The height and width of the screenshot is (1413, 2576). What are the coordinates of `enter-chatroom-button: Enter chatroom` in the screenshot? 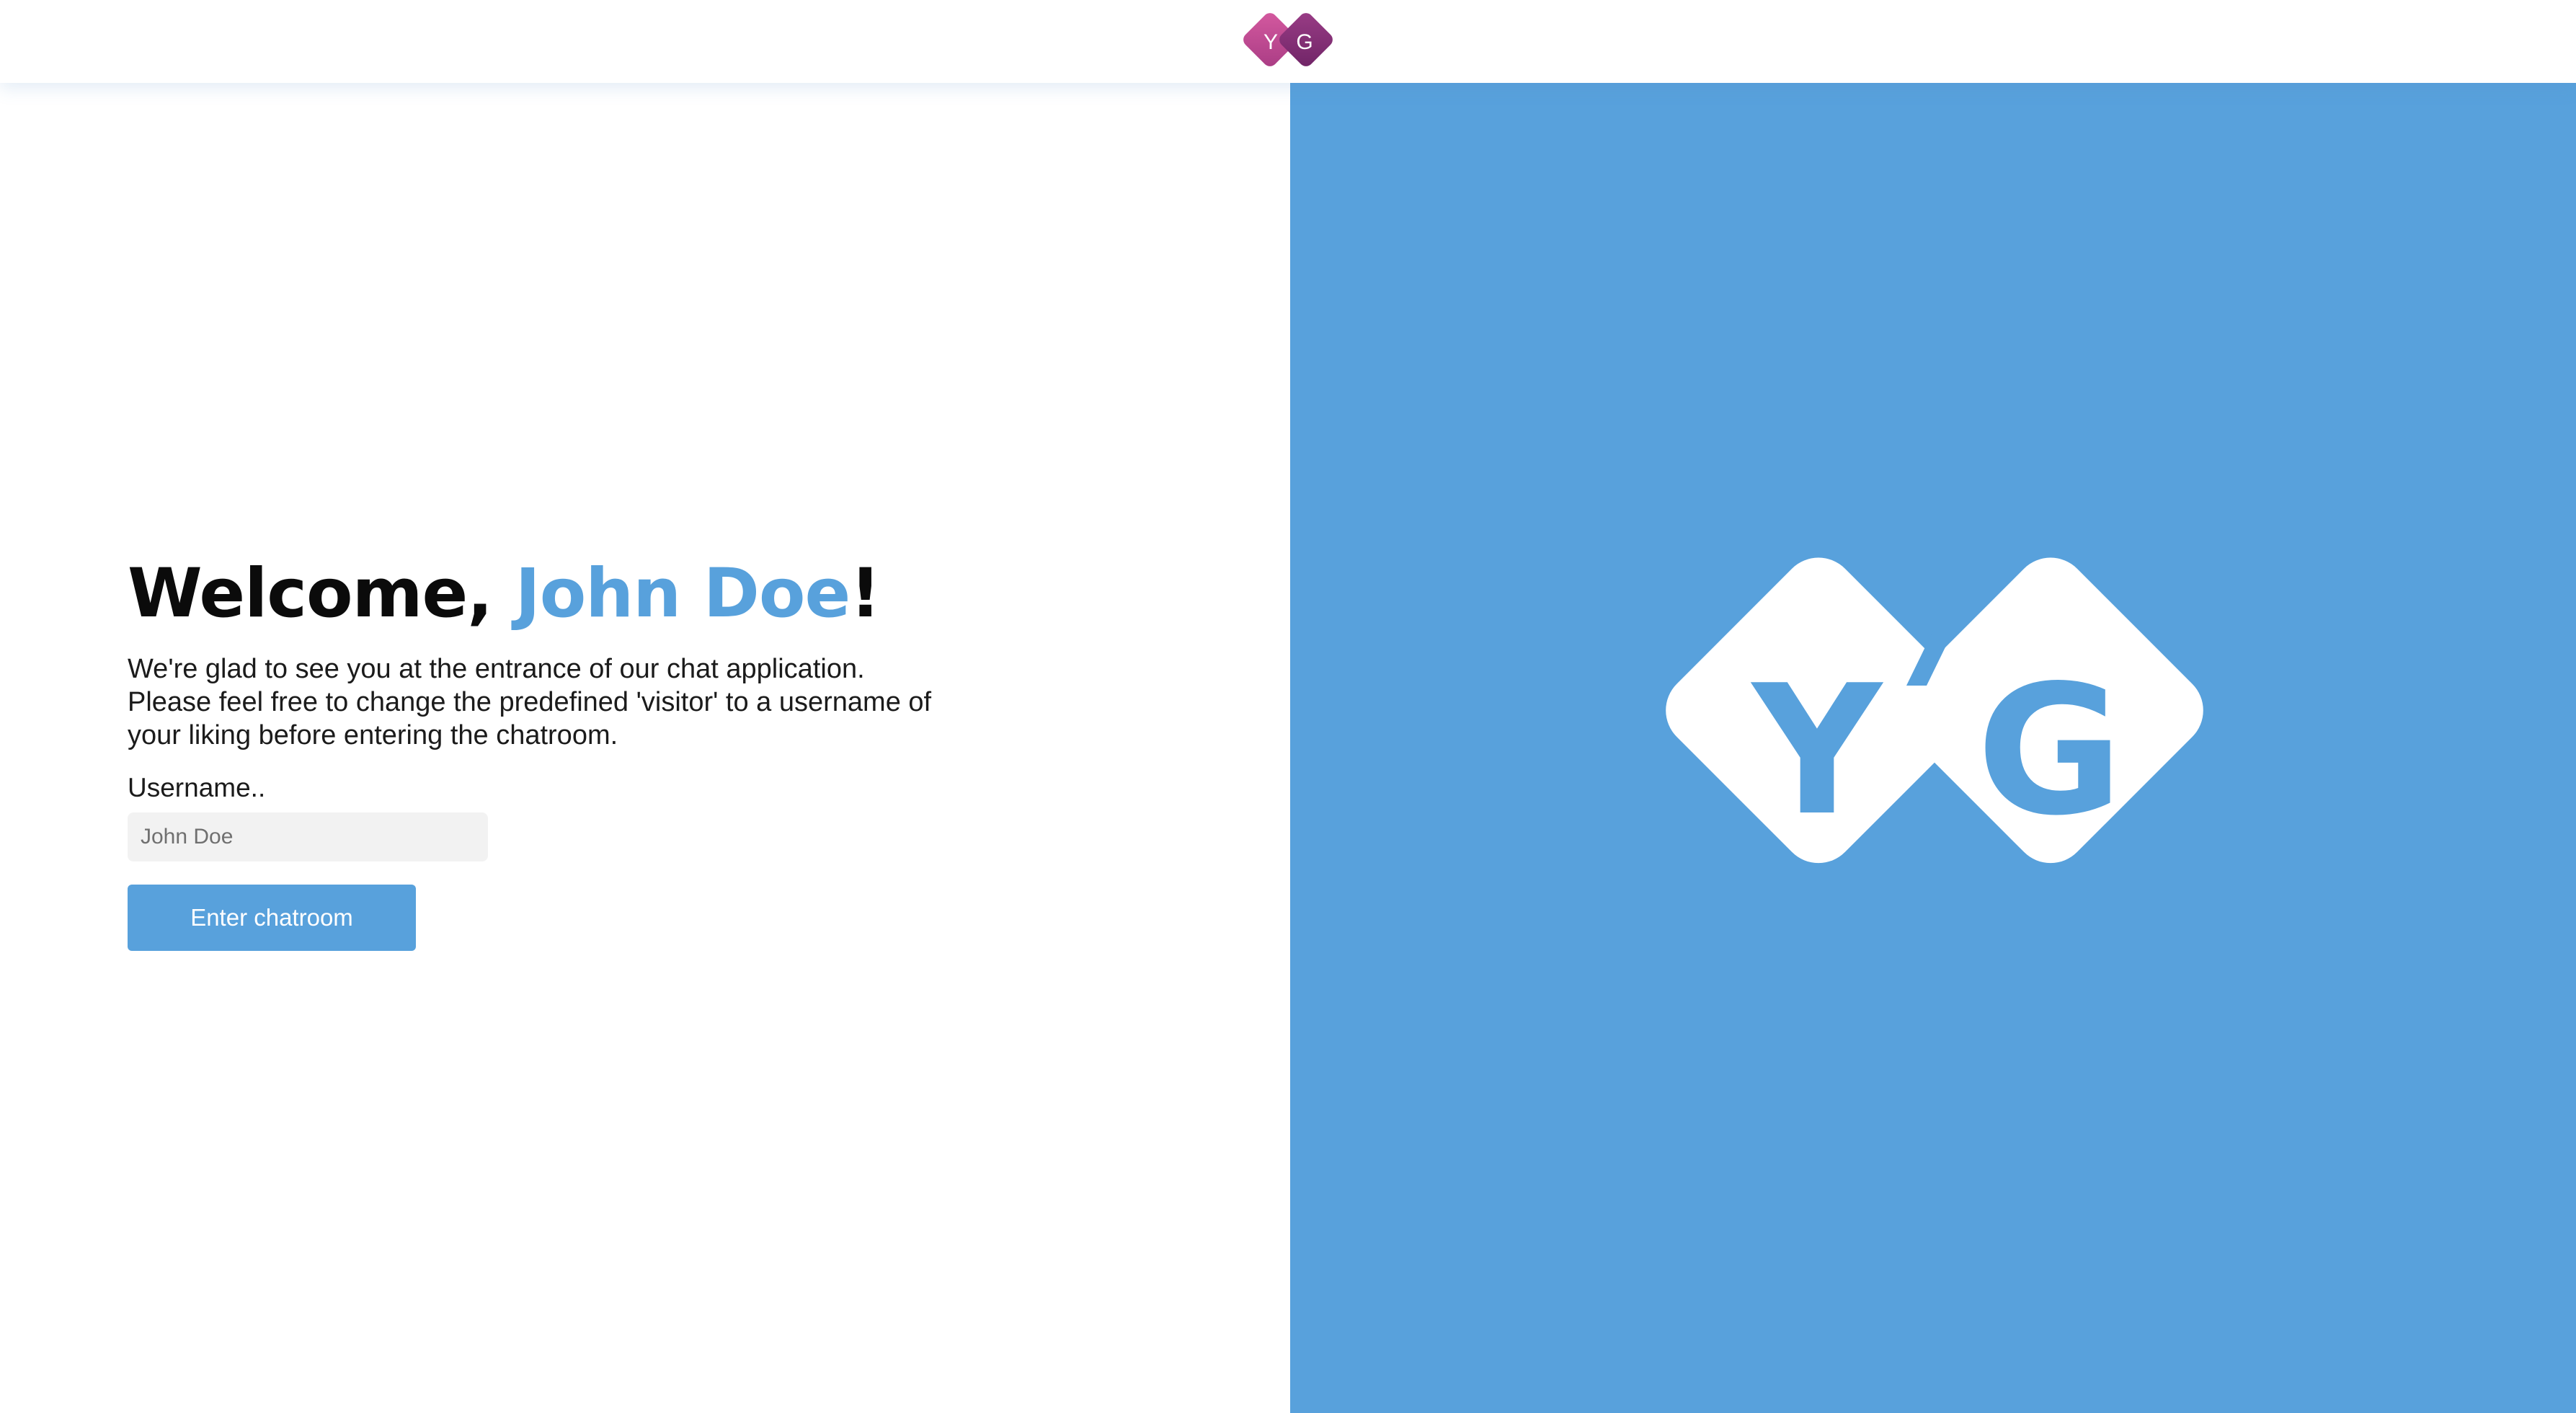 It's located at (272, 918).